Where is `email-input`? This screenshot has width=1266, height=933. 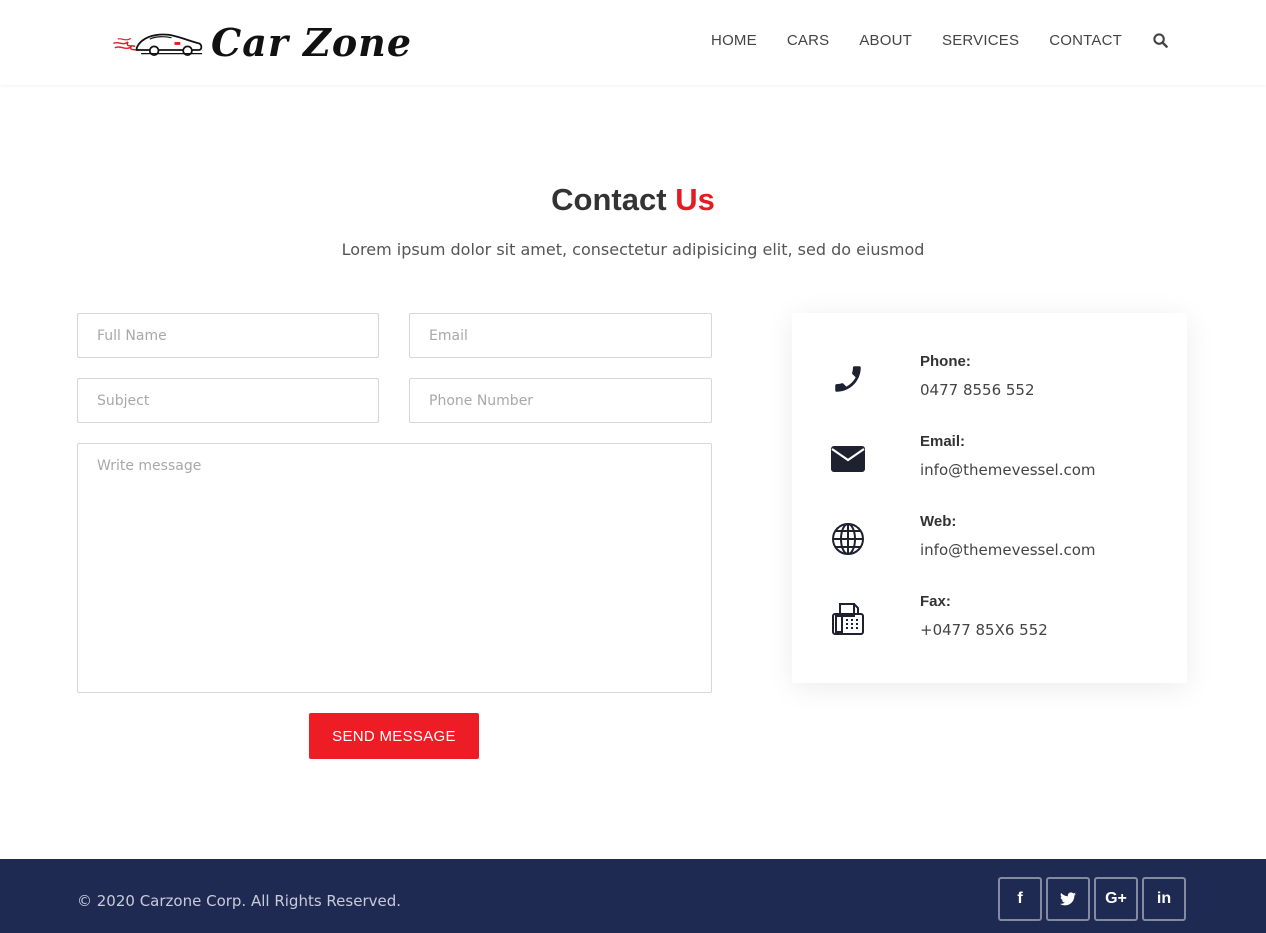
email-input is located at coordinates (560, 335).